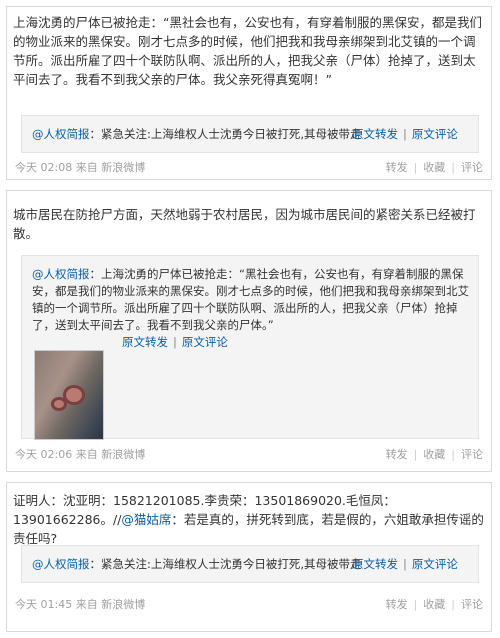 Image resolution: width=500 pixels, height=638 pixels. What do you see at coordinates (43, 167) in the screenshot?
I see `post-time-link: 今天 02:08` at bounding box center [43, 167].